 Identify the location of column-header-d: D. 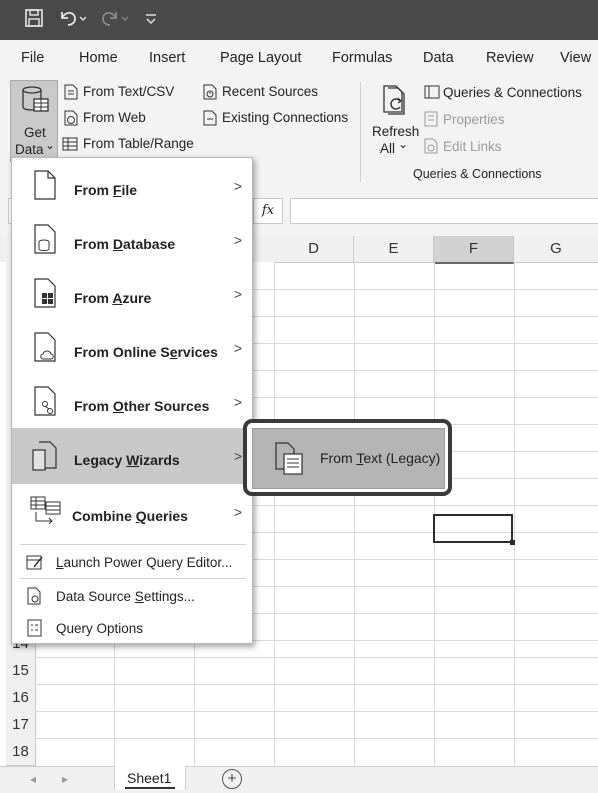
(314, 249).